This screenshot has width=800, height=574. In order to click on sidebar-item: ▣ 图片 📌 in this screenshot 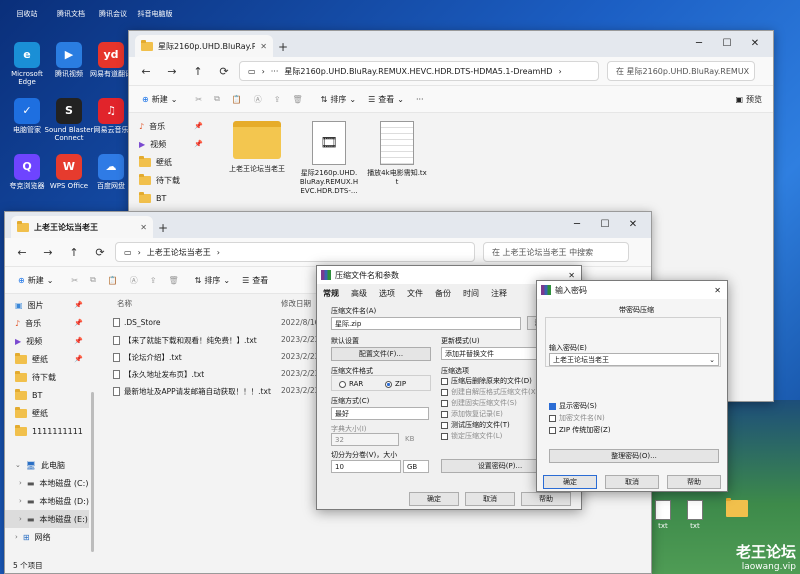, I will do `click(47, 305)`.